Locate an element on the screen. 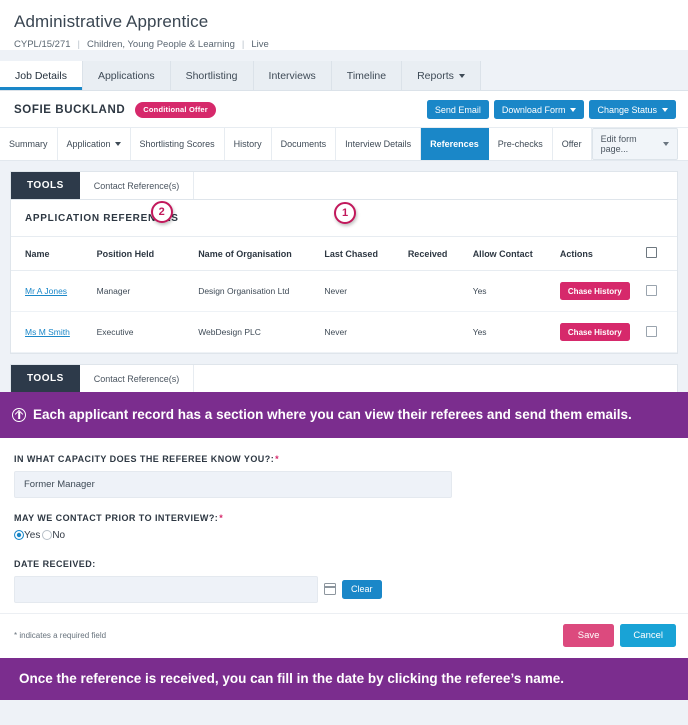  tab-label: Shortlisting Scores is located at coordinates (177, 144).